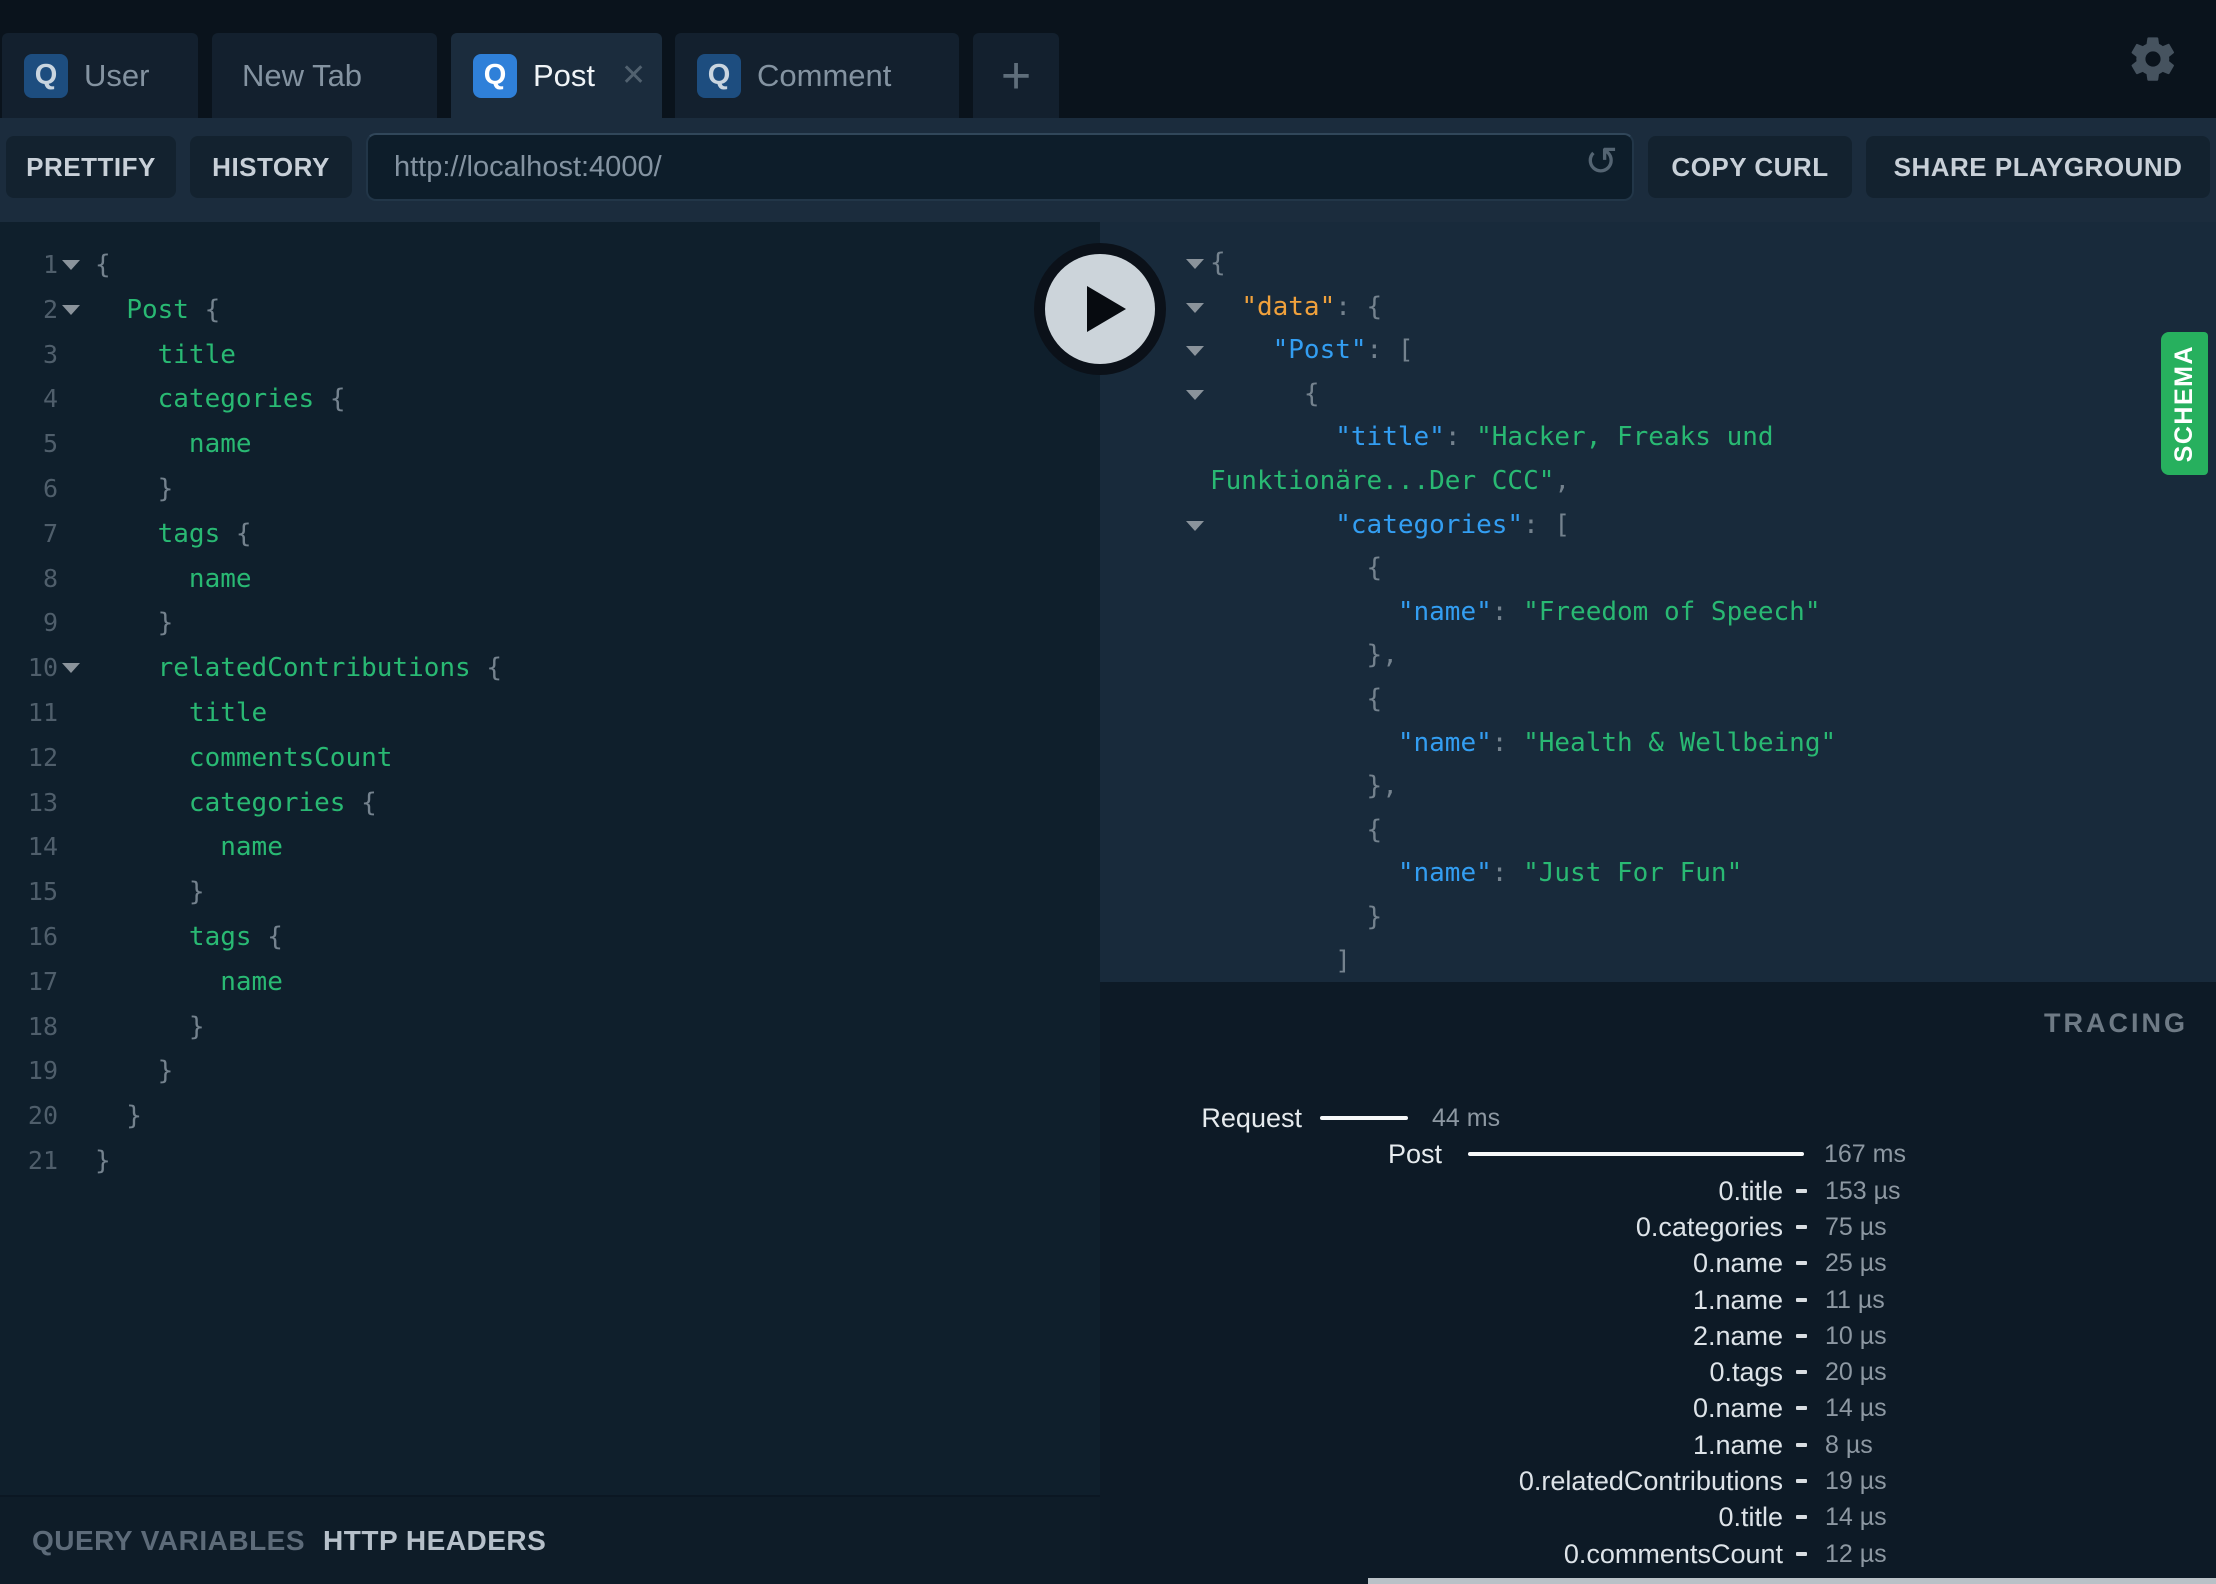 This screenshot has height=1584, width=2216. I want to click on editor-line: 10 relatedContributions {, so click(550, 668).